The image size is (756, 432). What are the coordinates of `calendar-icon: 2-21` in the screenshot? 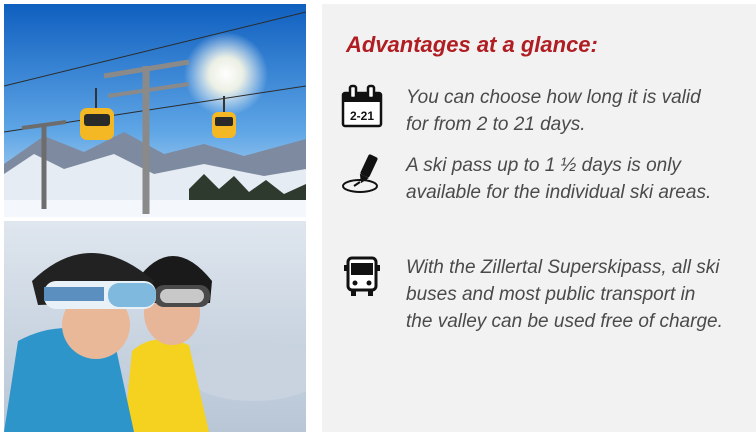 It's located at (362, 106).